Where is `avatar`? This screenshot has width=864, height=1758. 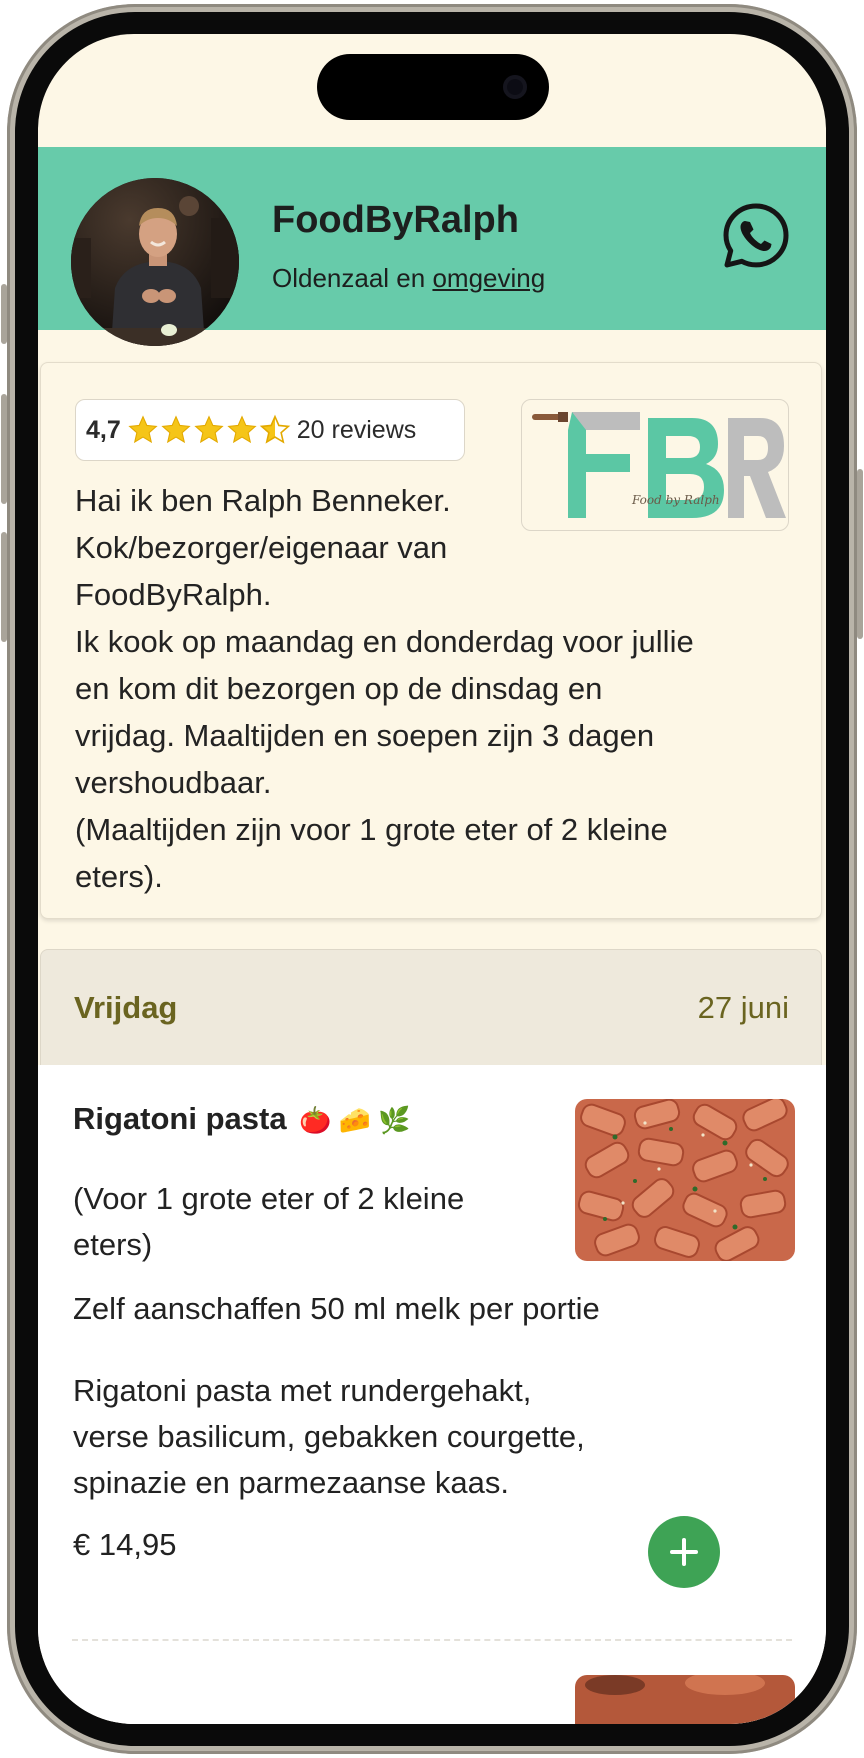
avatar is located at coordinates (155, 262).